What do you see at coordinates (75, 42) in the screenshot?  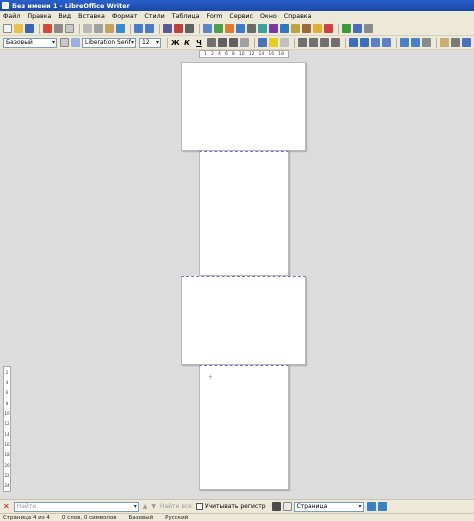 I see `new-style-icon` at bounding box center [75, 42].